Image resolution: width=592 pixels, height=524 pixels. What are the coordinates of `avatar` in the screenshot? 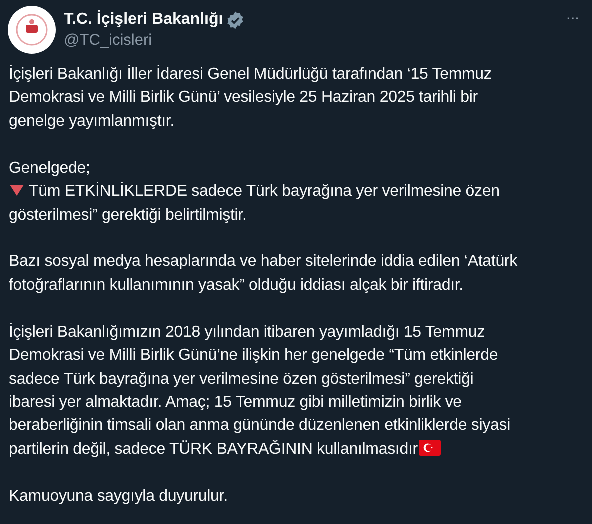 It's located at (32, 30).